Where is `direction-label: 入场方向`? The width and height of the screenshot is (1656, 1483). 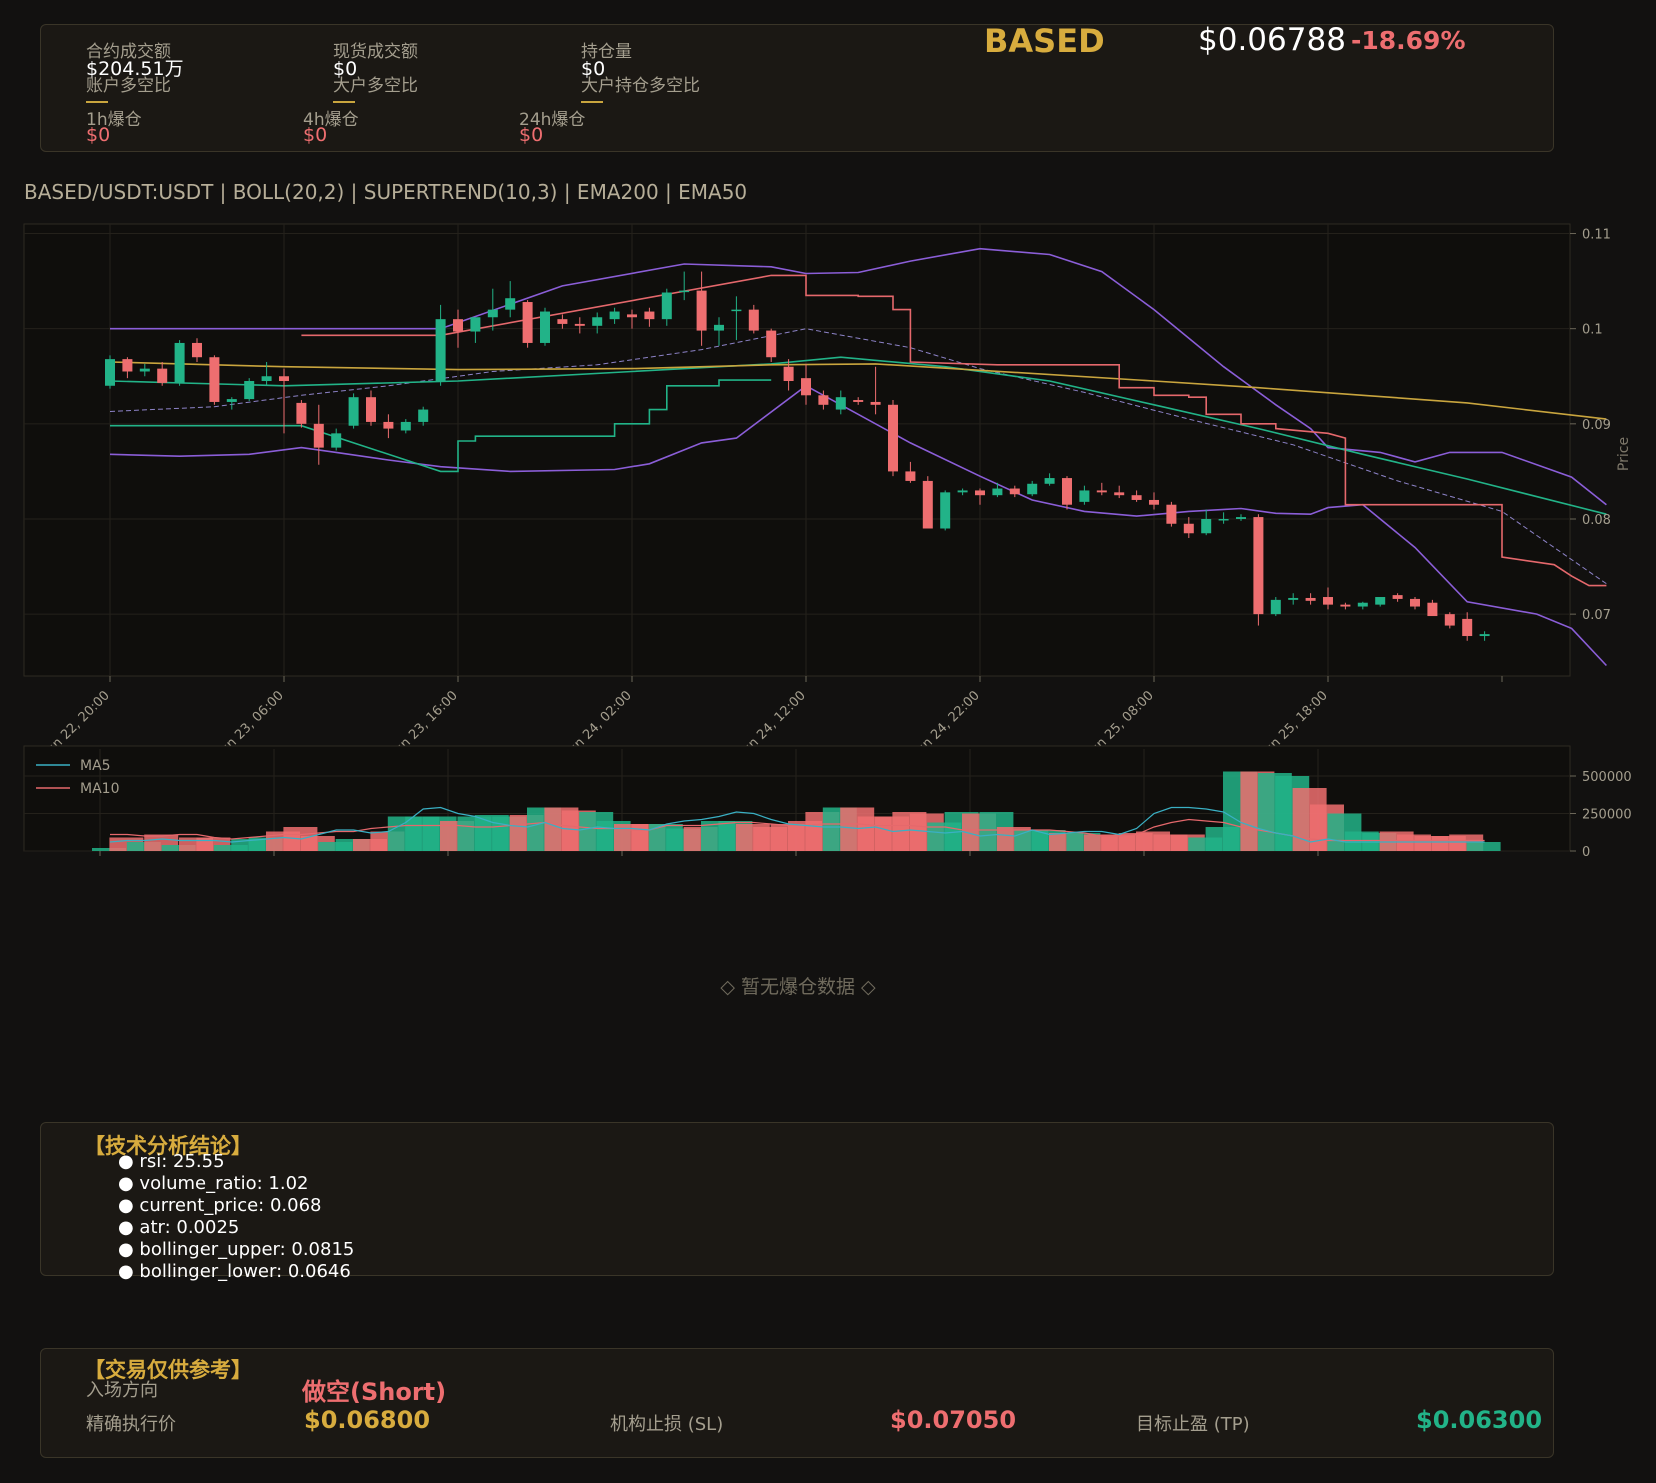
direction-label: 入场方向 is located at coordinates (122, 1390).